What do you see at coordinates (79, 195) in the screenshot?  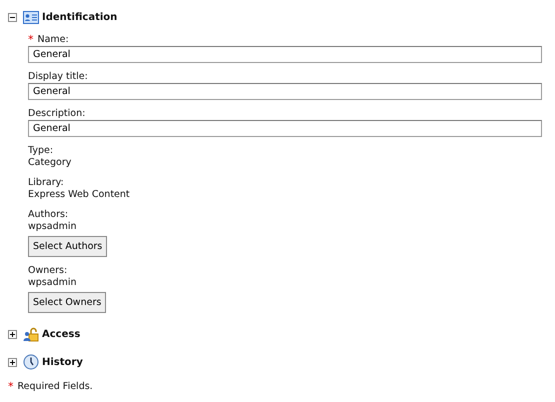 I see `field-value: Express Web Content` at bounding box center [79, 195].